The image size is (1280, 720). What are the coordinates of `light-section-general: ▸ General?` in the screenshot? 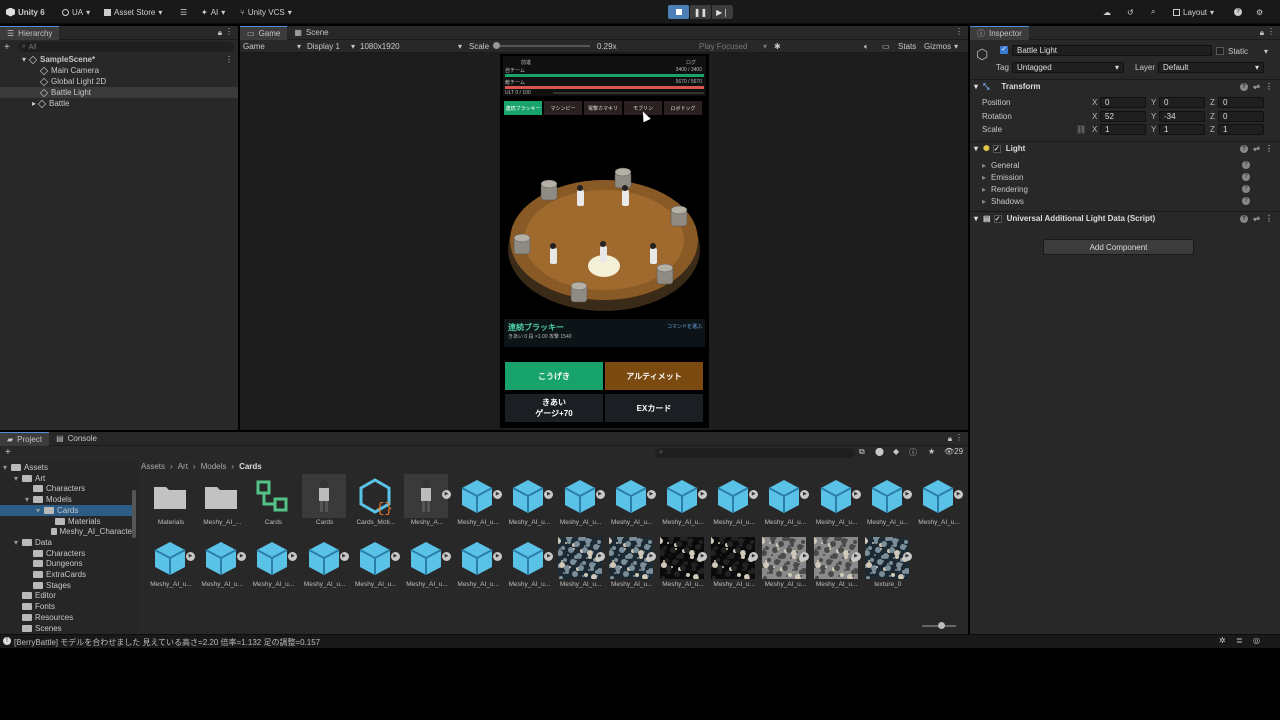 It's located at (1125, 165).